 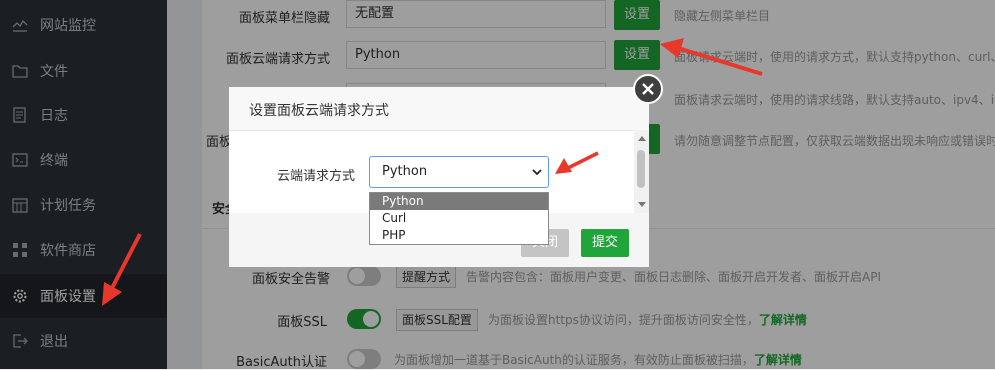 I want to click on annotation-arrow-select, so click(x=577, y=162).